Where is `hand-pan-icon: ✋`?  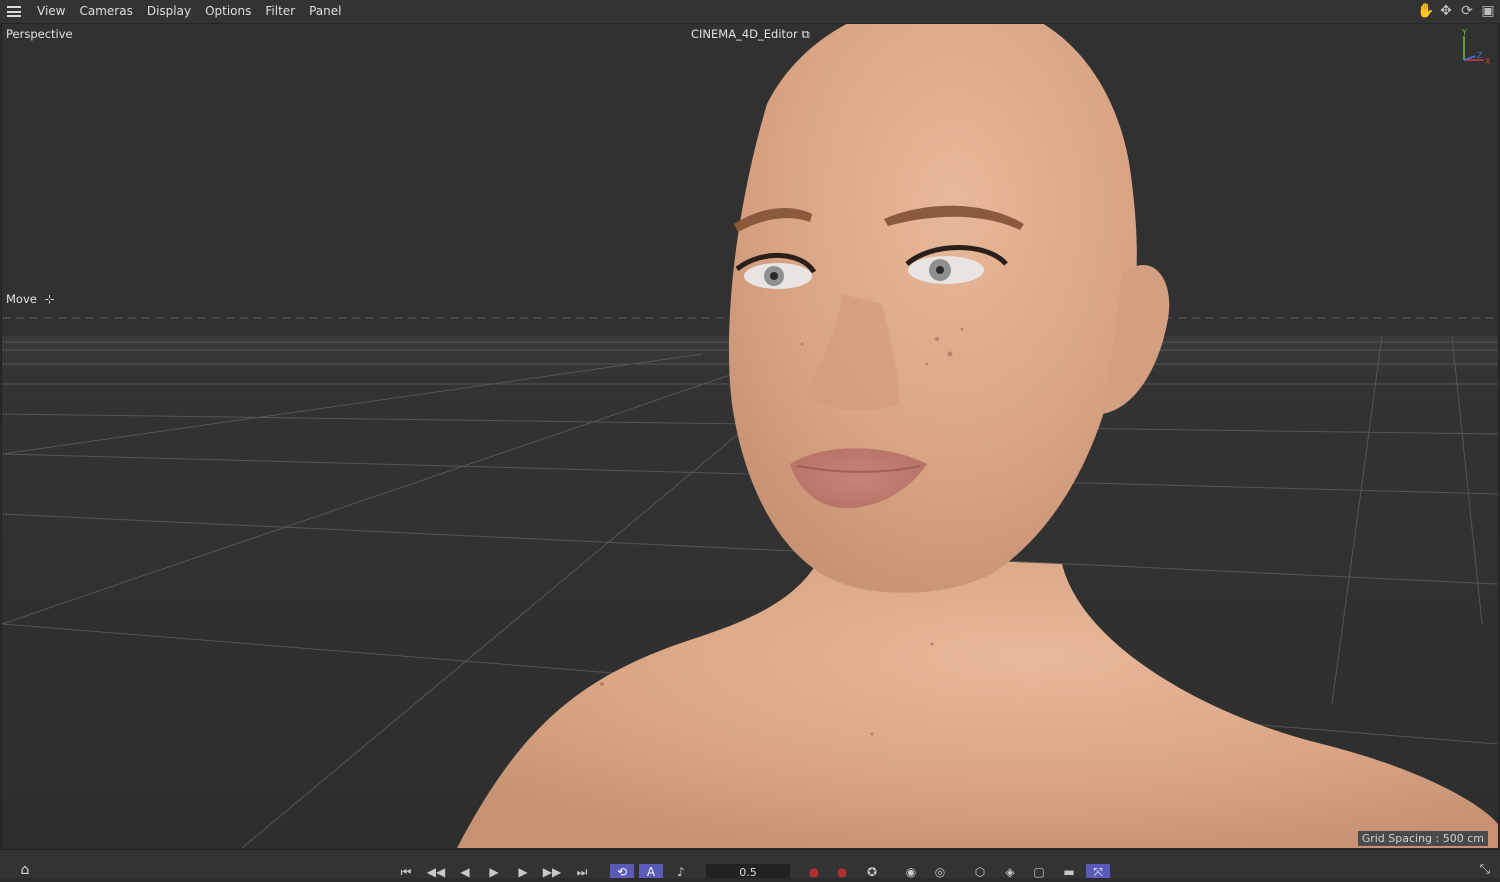 hand-pan-icon: ✋ is located at coordinates (1425, 11).